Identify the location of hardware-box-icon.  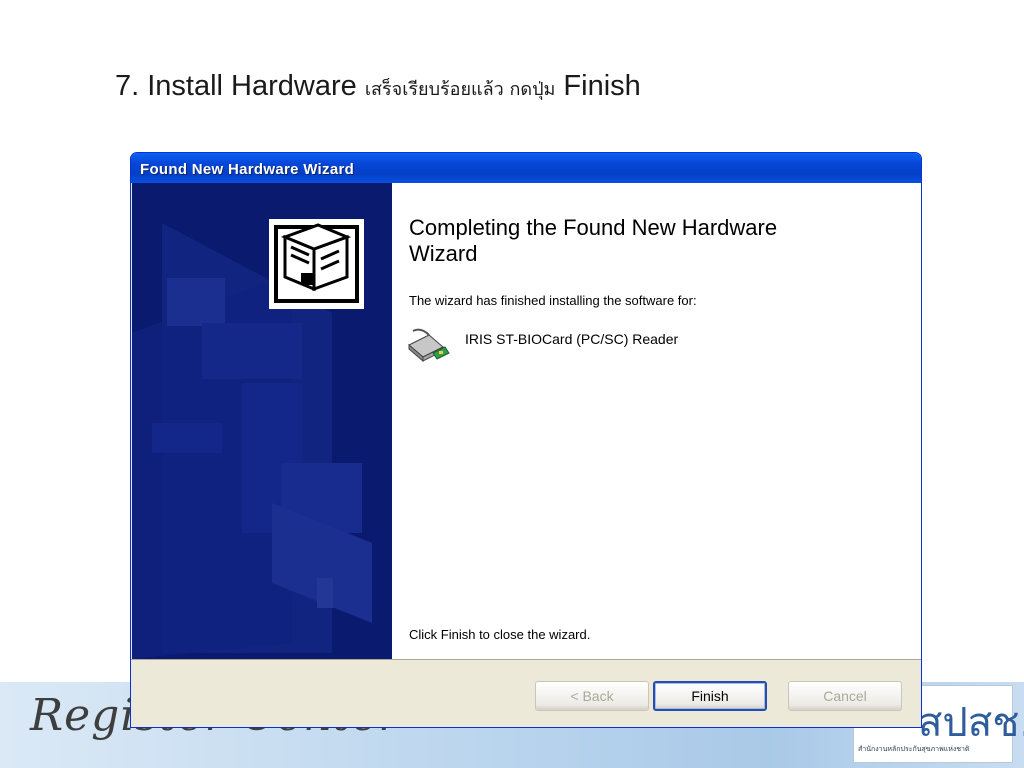
(316, 264).